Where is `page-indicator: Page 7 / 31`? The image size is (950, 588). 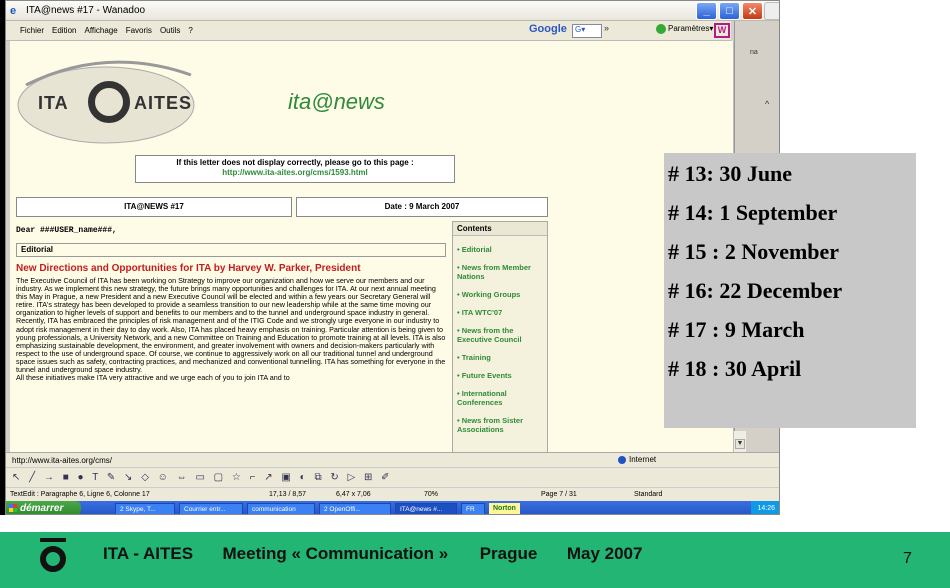 page-indicator: Page 7 / 31 is located at coordinates (559, 494).